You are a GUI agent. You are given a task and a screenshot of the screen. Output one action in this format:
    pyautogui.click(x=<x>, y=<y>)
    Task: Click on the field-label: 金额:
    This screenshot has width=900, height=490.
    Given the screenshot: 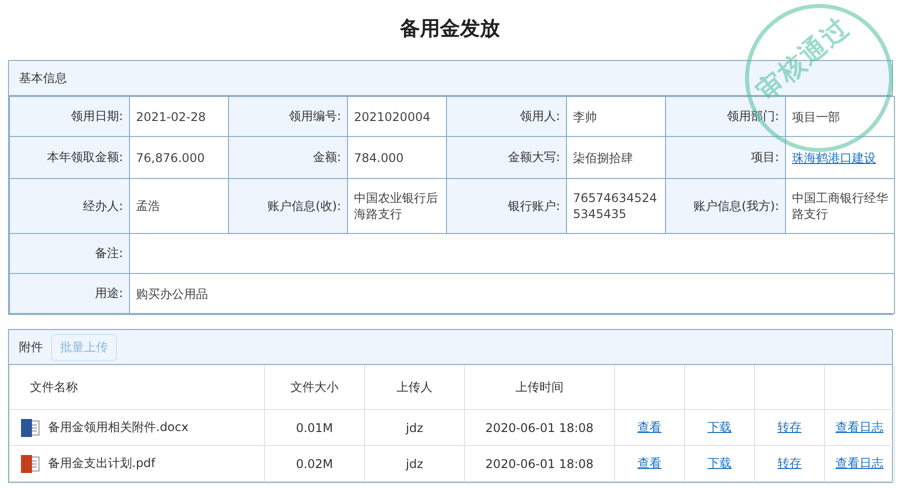 What is the action you would take?
    pyautogui.click(x=288, y=157)
    